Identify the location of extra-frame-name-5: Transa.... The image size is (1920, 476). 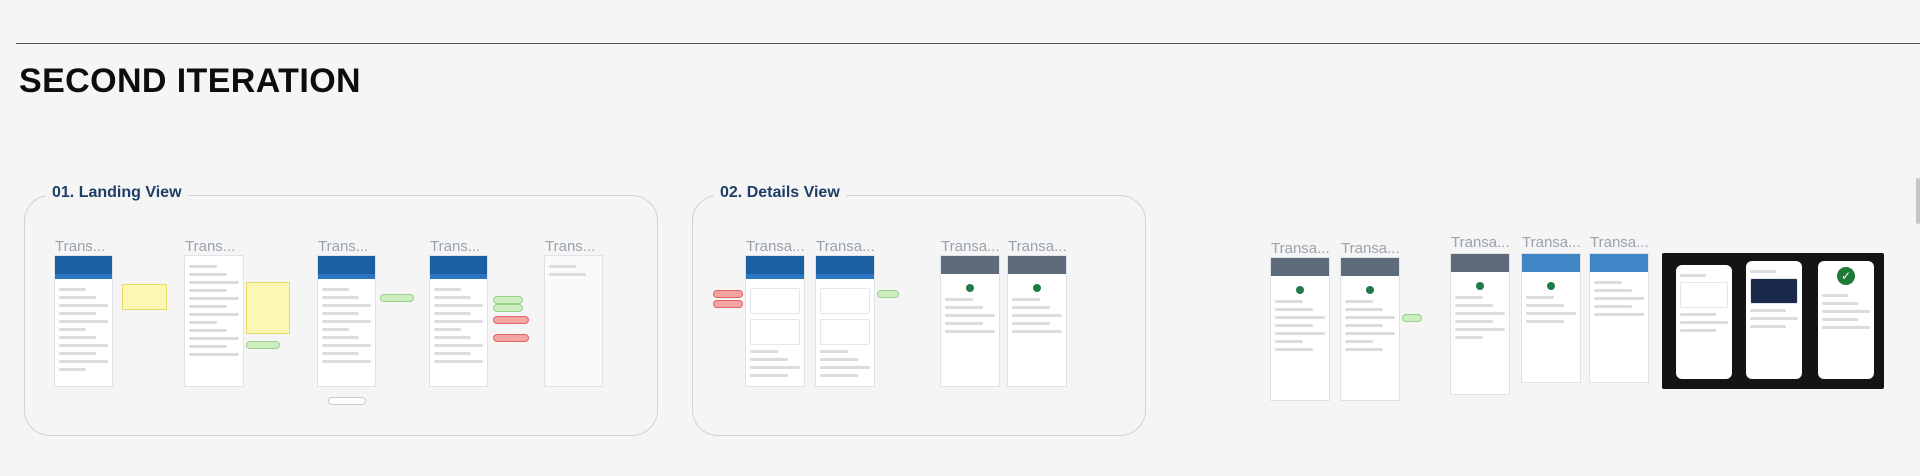
(1619, 242).